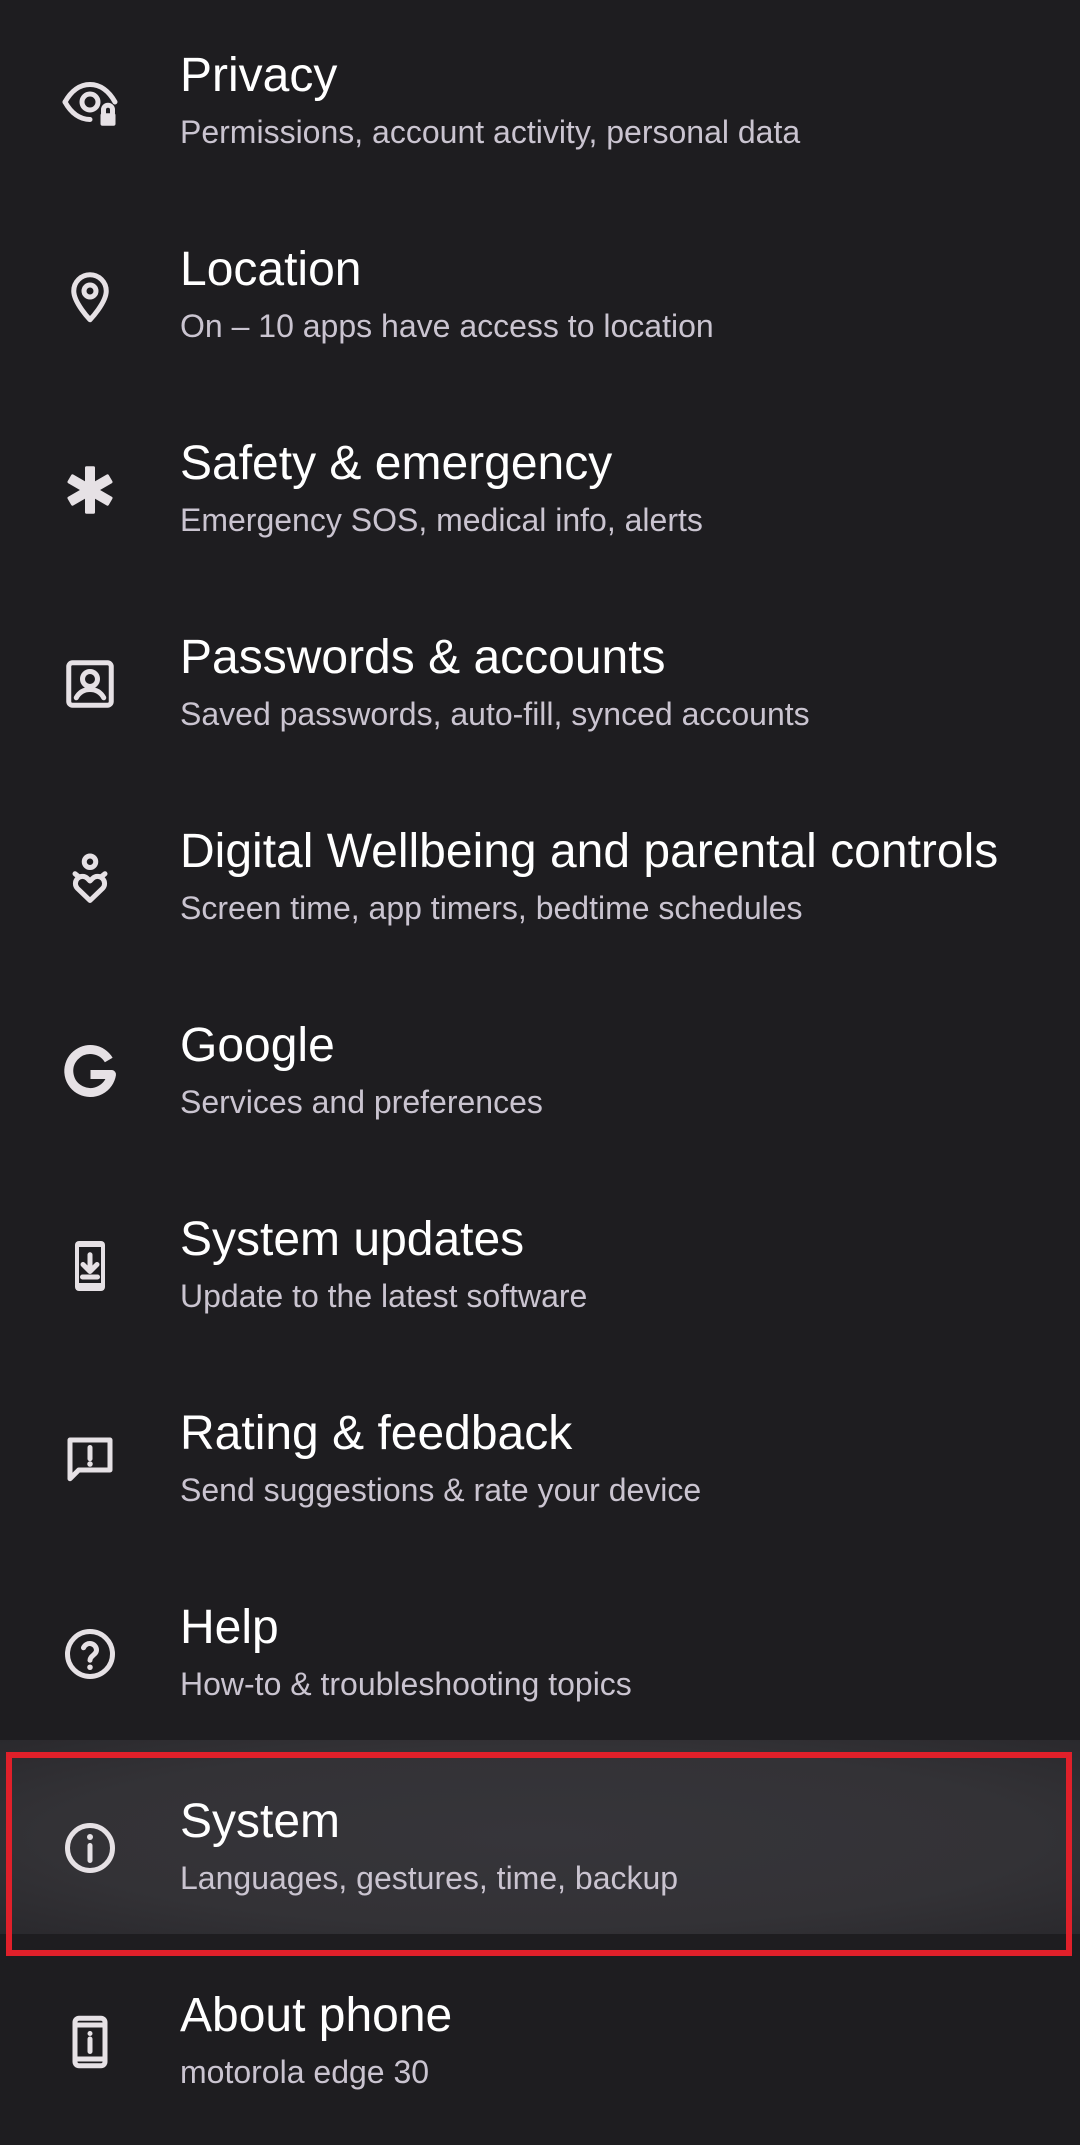 This screenshot has height=2145, width=1080. I want to click on account-box-icon, so click(90, 684).